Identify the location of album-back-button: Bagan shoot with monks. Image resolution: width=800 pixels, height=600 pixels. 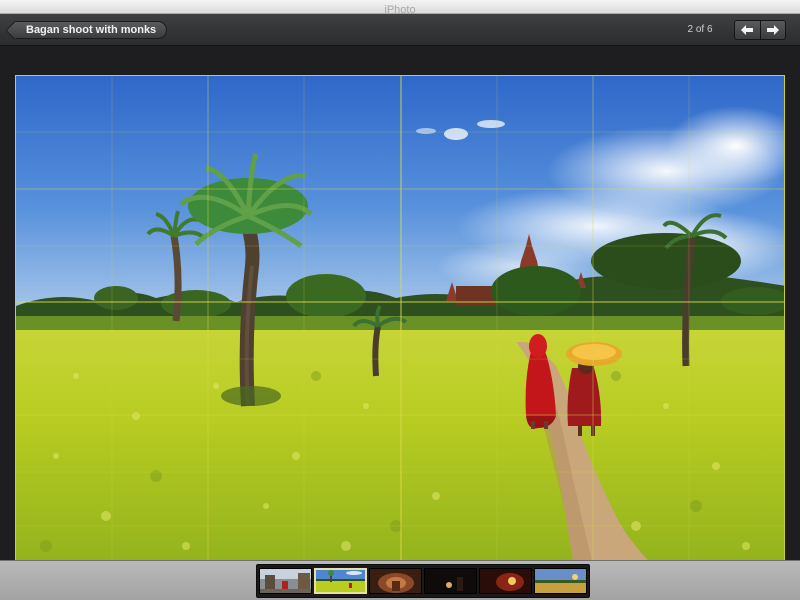
(90, 30).